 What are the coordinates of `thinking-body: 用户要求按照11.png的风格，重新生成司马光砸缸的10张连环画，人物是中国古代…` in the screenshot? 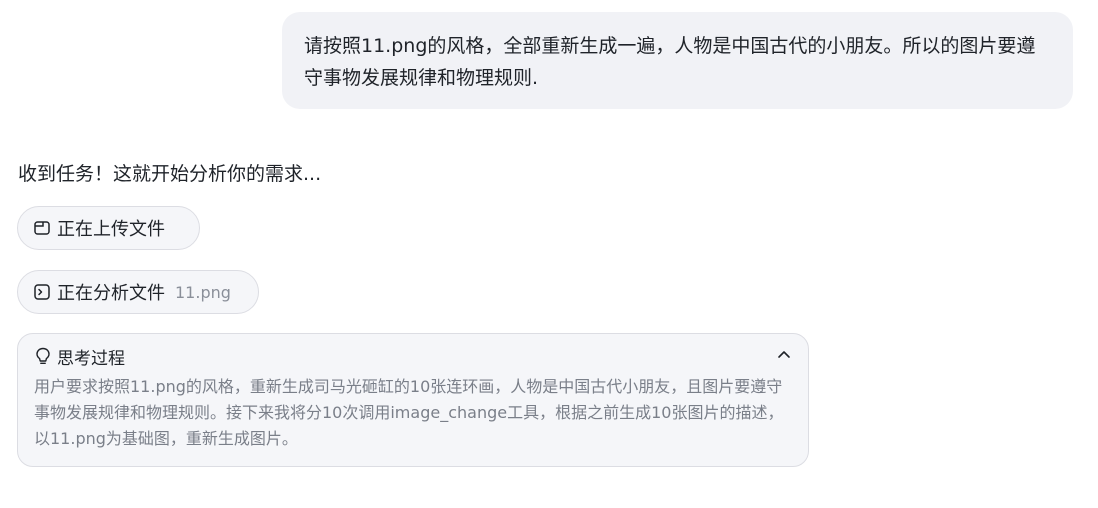 It's located at (409, 412).